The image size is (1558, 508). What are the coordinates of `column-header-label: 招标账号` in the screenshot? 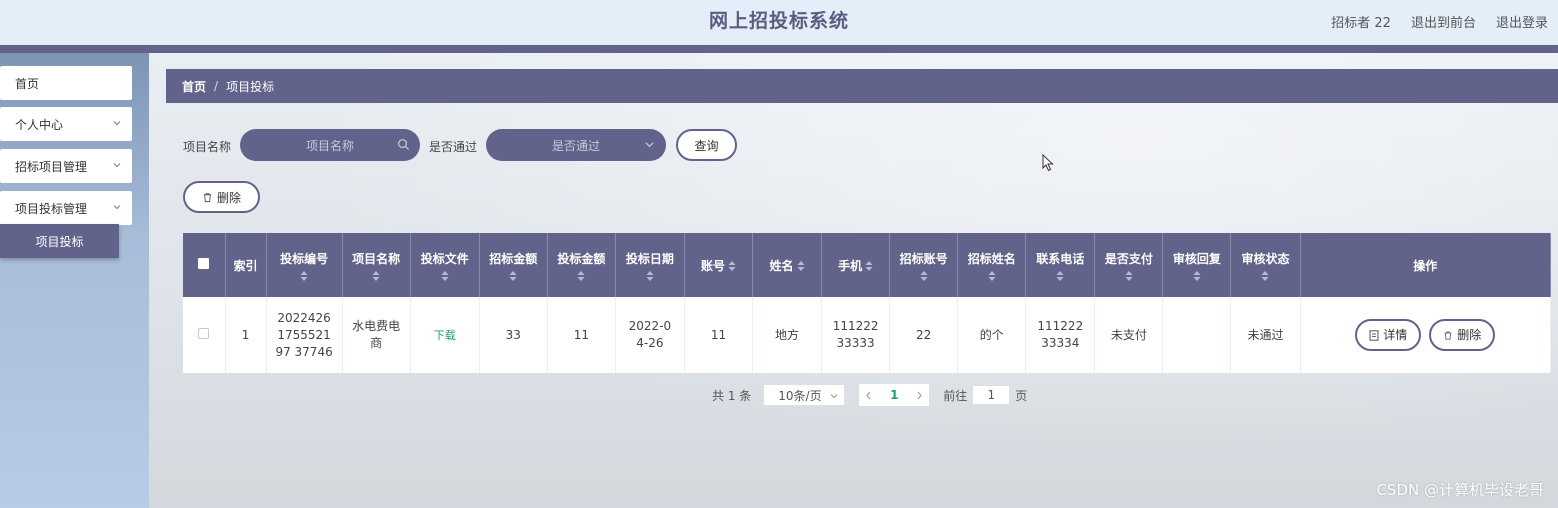 It's located at (923, 258).